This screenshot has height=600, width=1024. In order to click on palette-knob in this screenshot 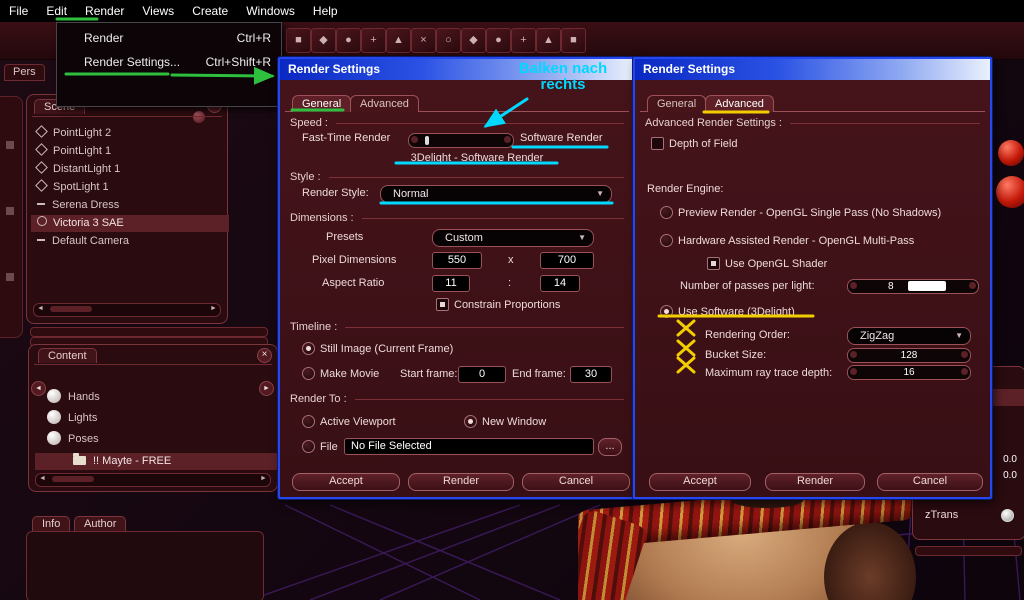, I will do `click(199, 117)`.